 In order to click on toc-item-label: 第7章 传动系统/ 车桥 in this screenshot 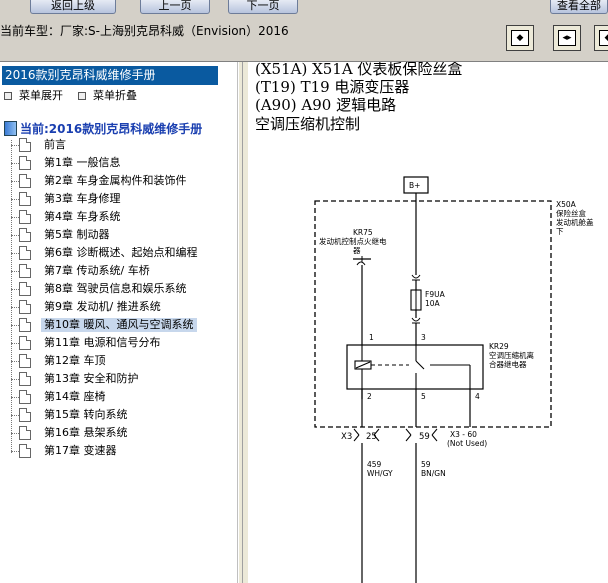, I will do `click(97, 270)`.